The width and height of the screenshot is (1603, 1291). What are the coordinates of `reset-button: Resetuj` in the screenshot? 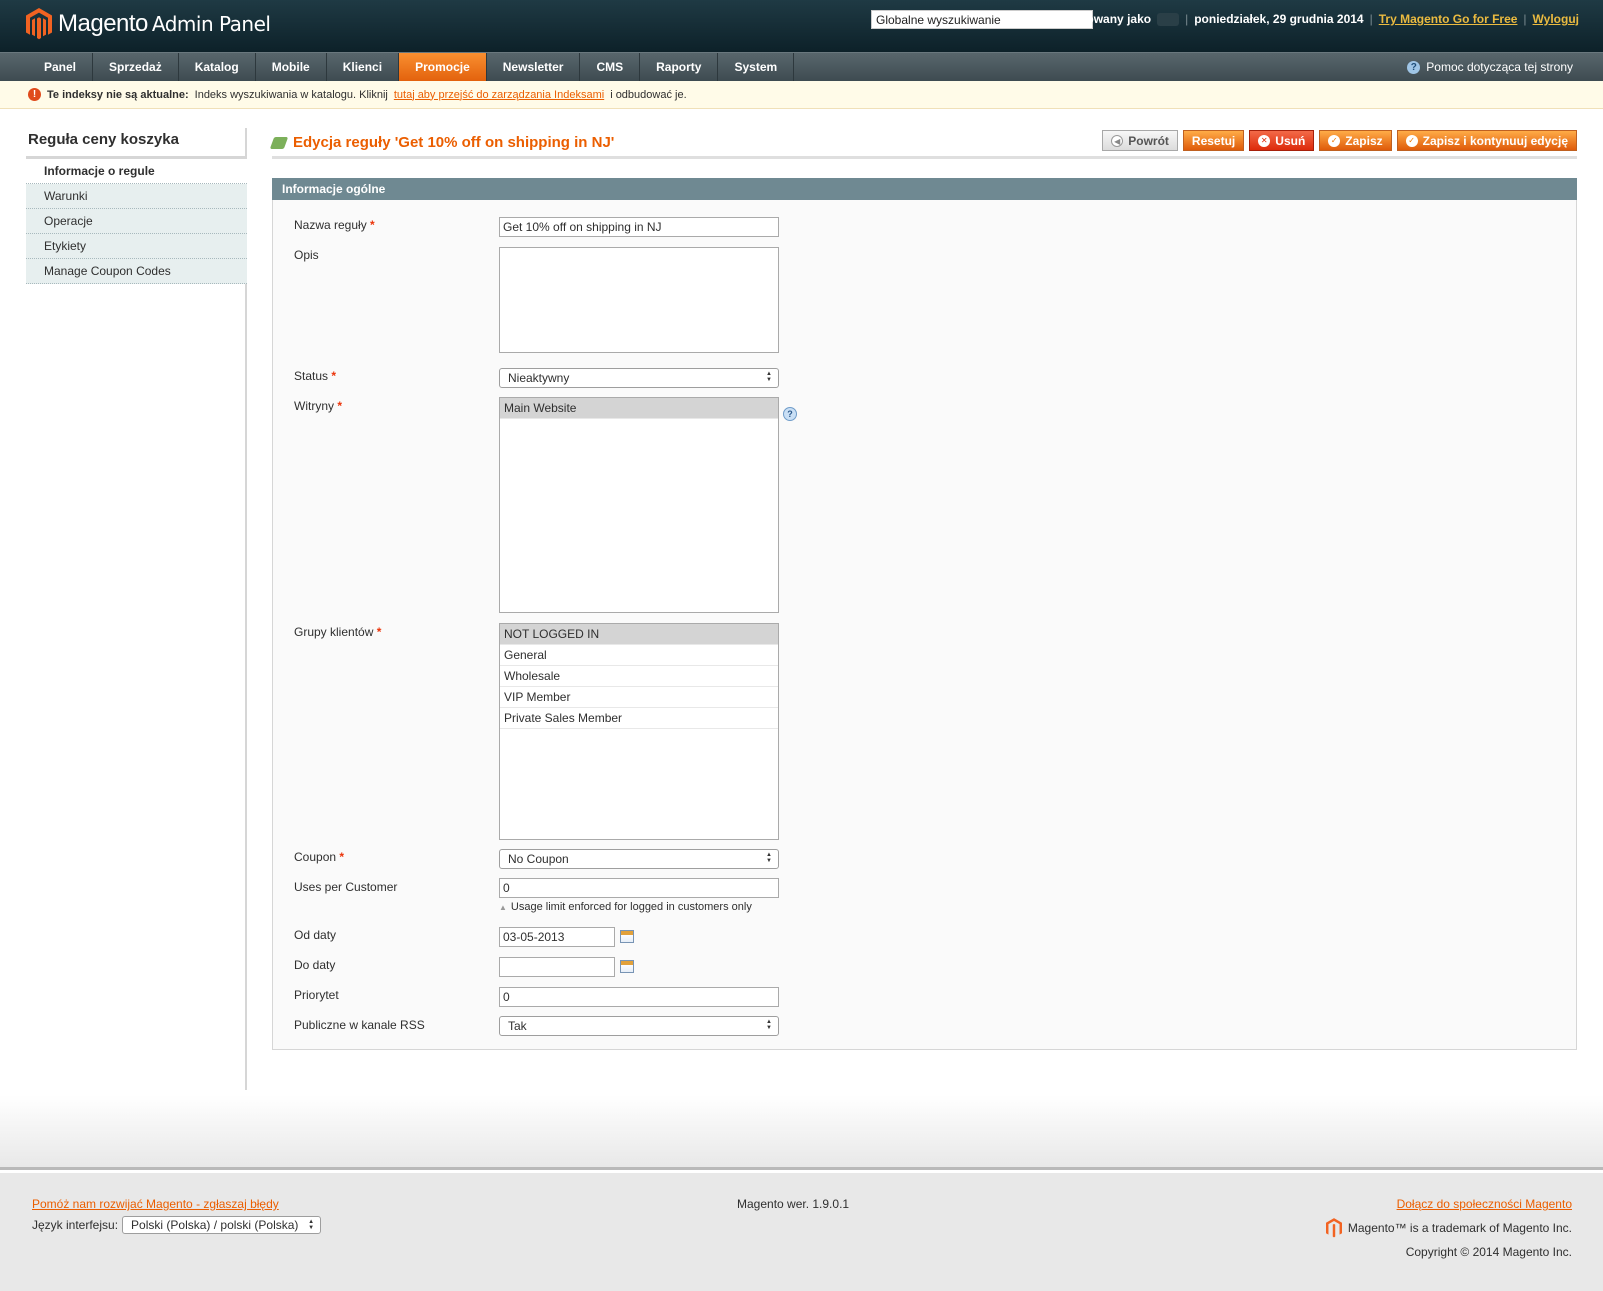 It's located at (1213, 140).